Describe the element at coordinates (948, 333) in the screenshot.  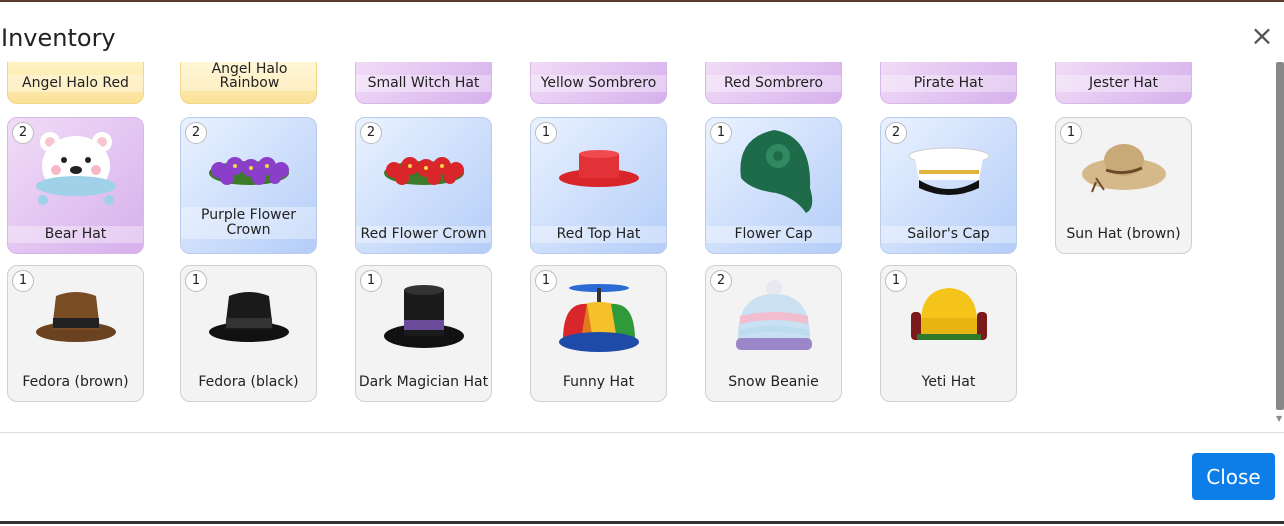
I see `inventory-item: 1 Yeti Hat` at that location.